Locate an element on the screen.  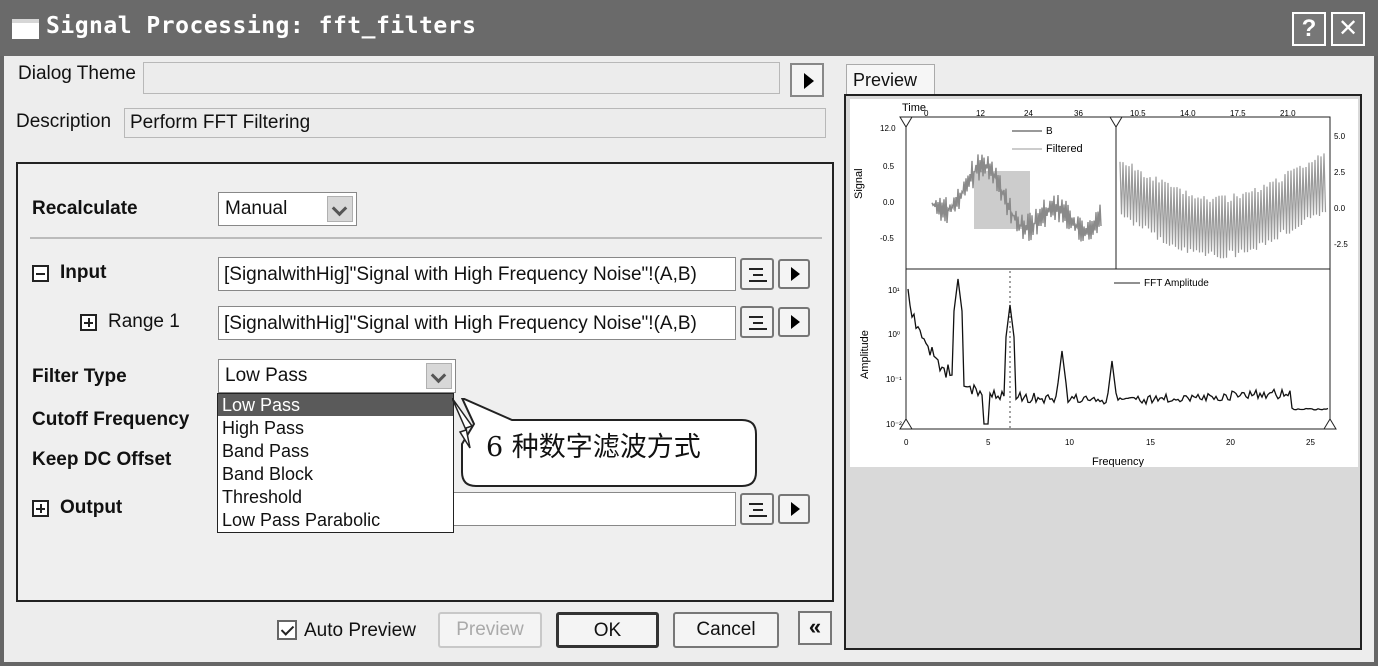
auto-preview-checkbox is located at coordinates (287, 630).